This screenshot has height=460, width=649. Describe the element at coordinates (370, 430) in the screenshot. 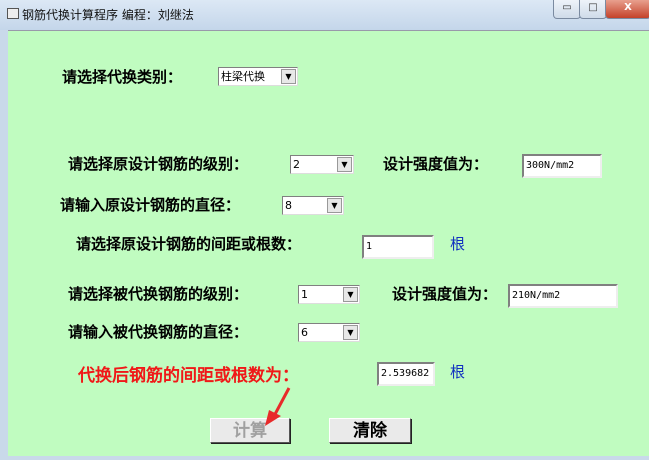

I see `clear-button: 清除` at that location.